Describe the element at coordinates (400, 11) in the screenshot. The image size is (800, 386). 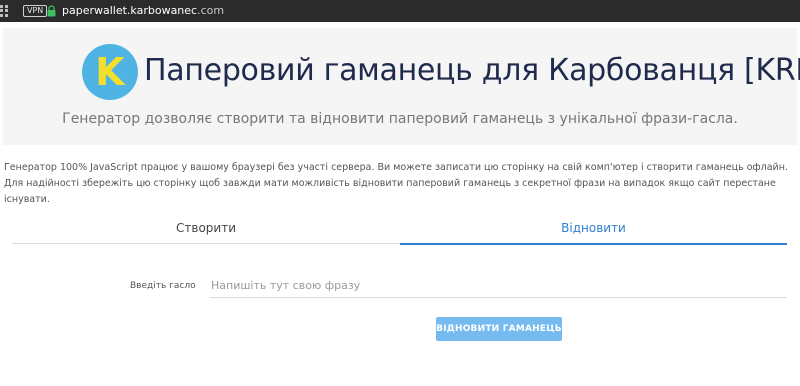
I see `browser-address-bar: VPN paperwallet.karbowanec.com` at that location.